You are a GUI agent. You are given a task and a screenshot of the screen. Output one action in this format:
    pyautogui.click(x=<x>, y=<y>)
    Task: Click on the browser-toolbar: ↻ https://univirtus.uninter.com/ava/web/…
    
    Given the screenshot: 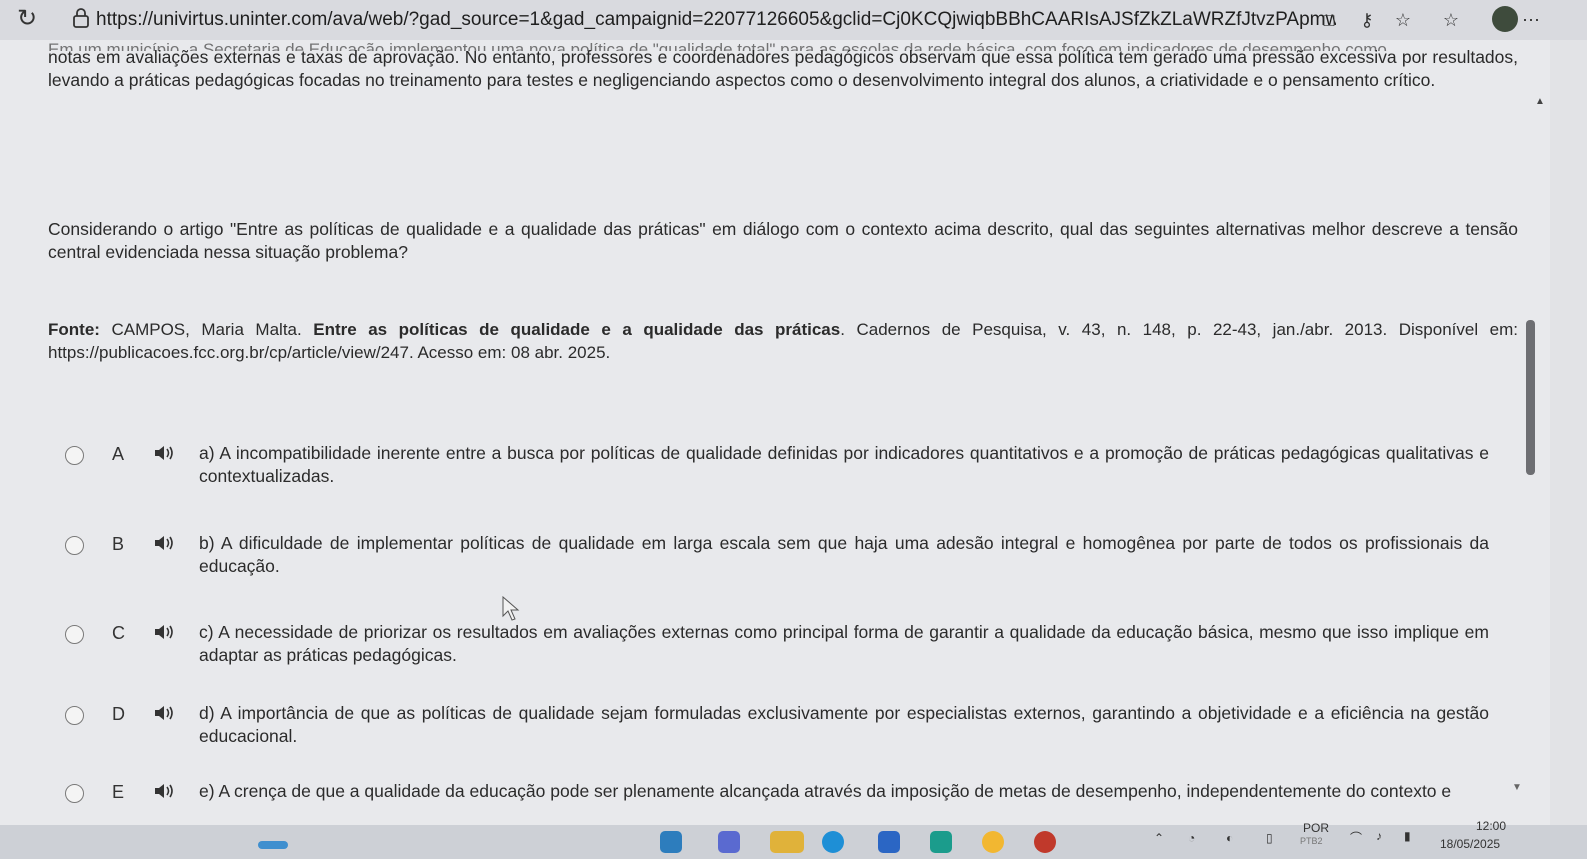 What is the action you would take?
    pyautogui.click(x=793, y=20)
    